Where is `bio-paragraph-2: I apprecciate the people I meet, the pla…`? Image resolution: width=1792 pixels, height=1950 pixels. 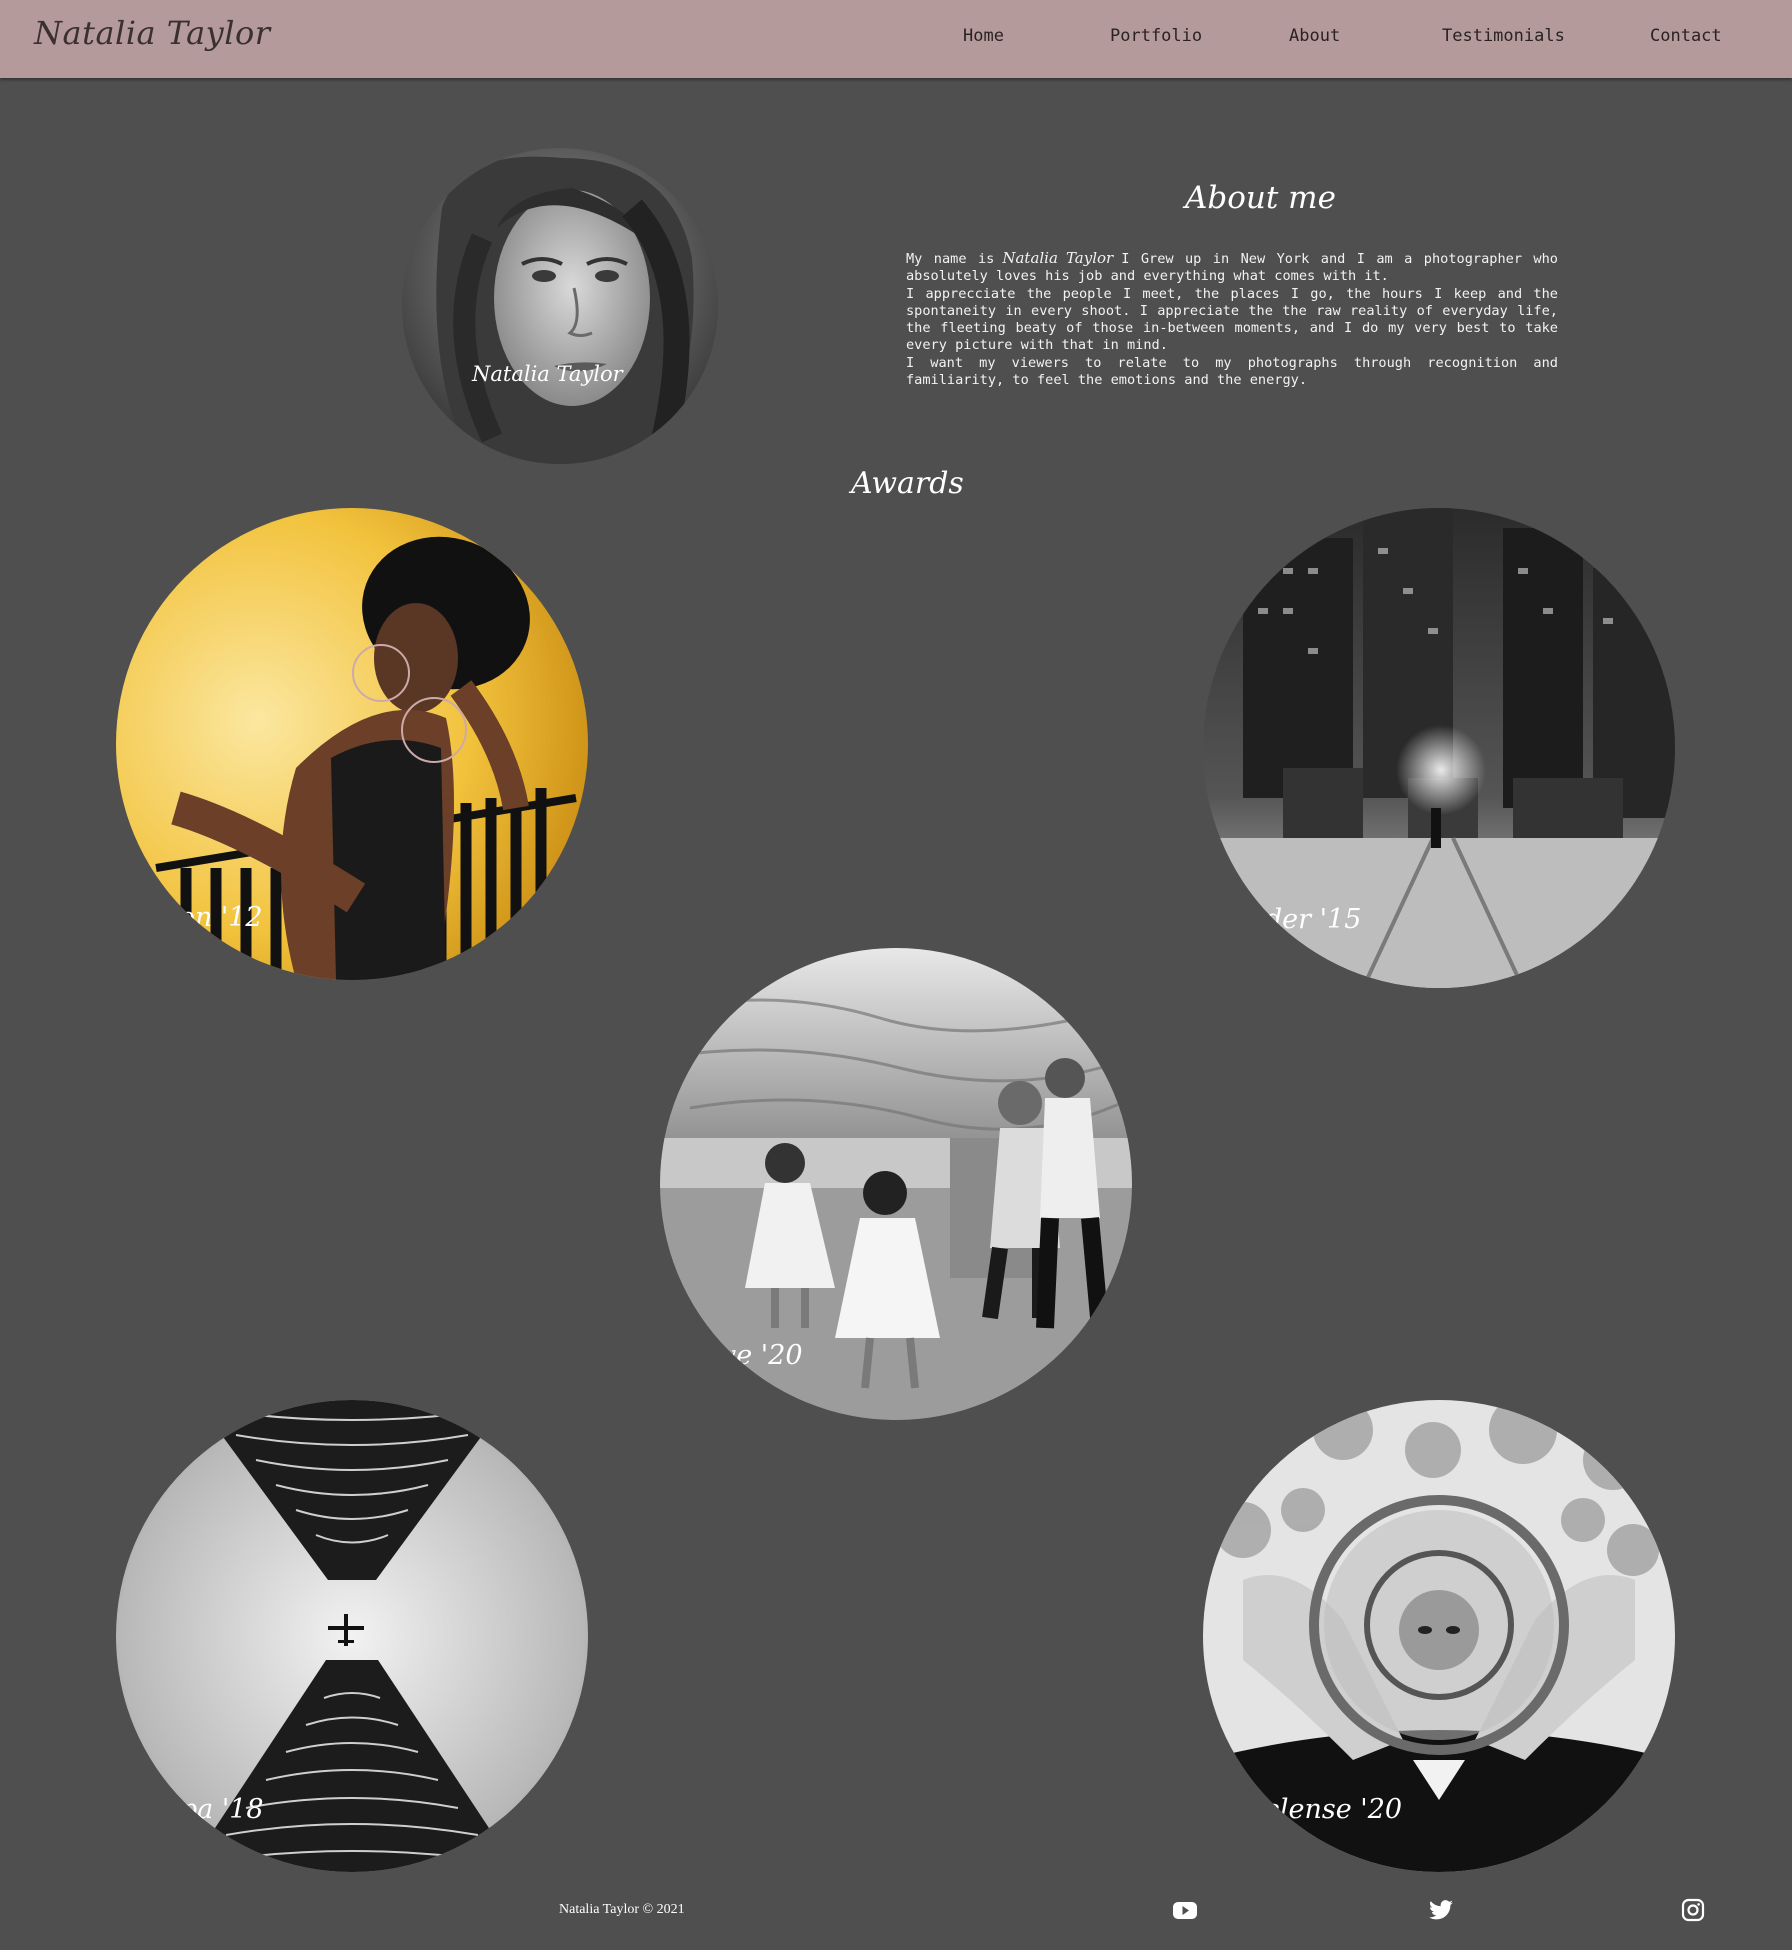
bio-paragraph-2: I apprecciate the people I meet, the pla… is located at coordinates (1232, 319).